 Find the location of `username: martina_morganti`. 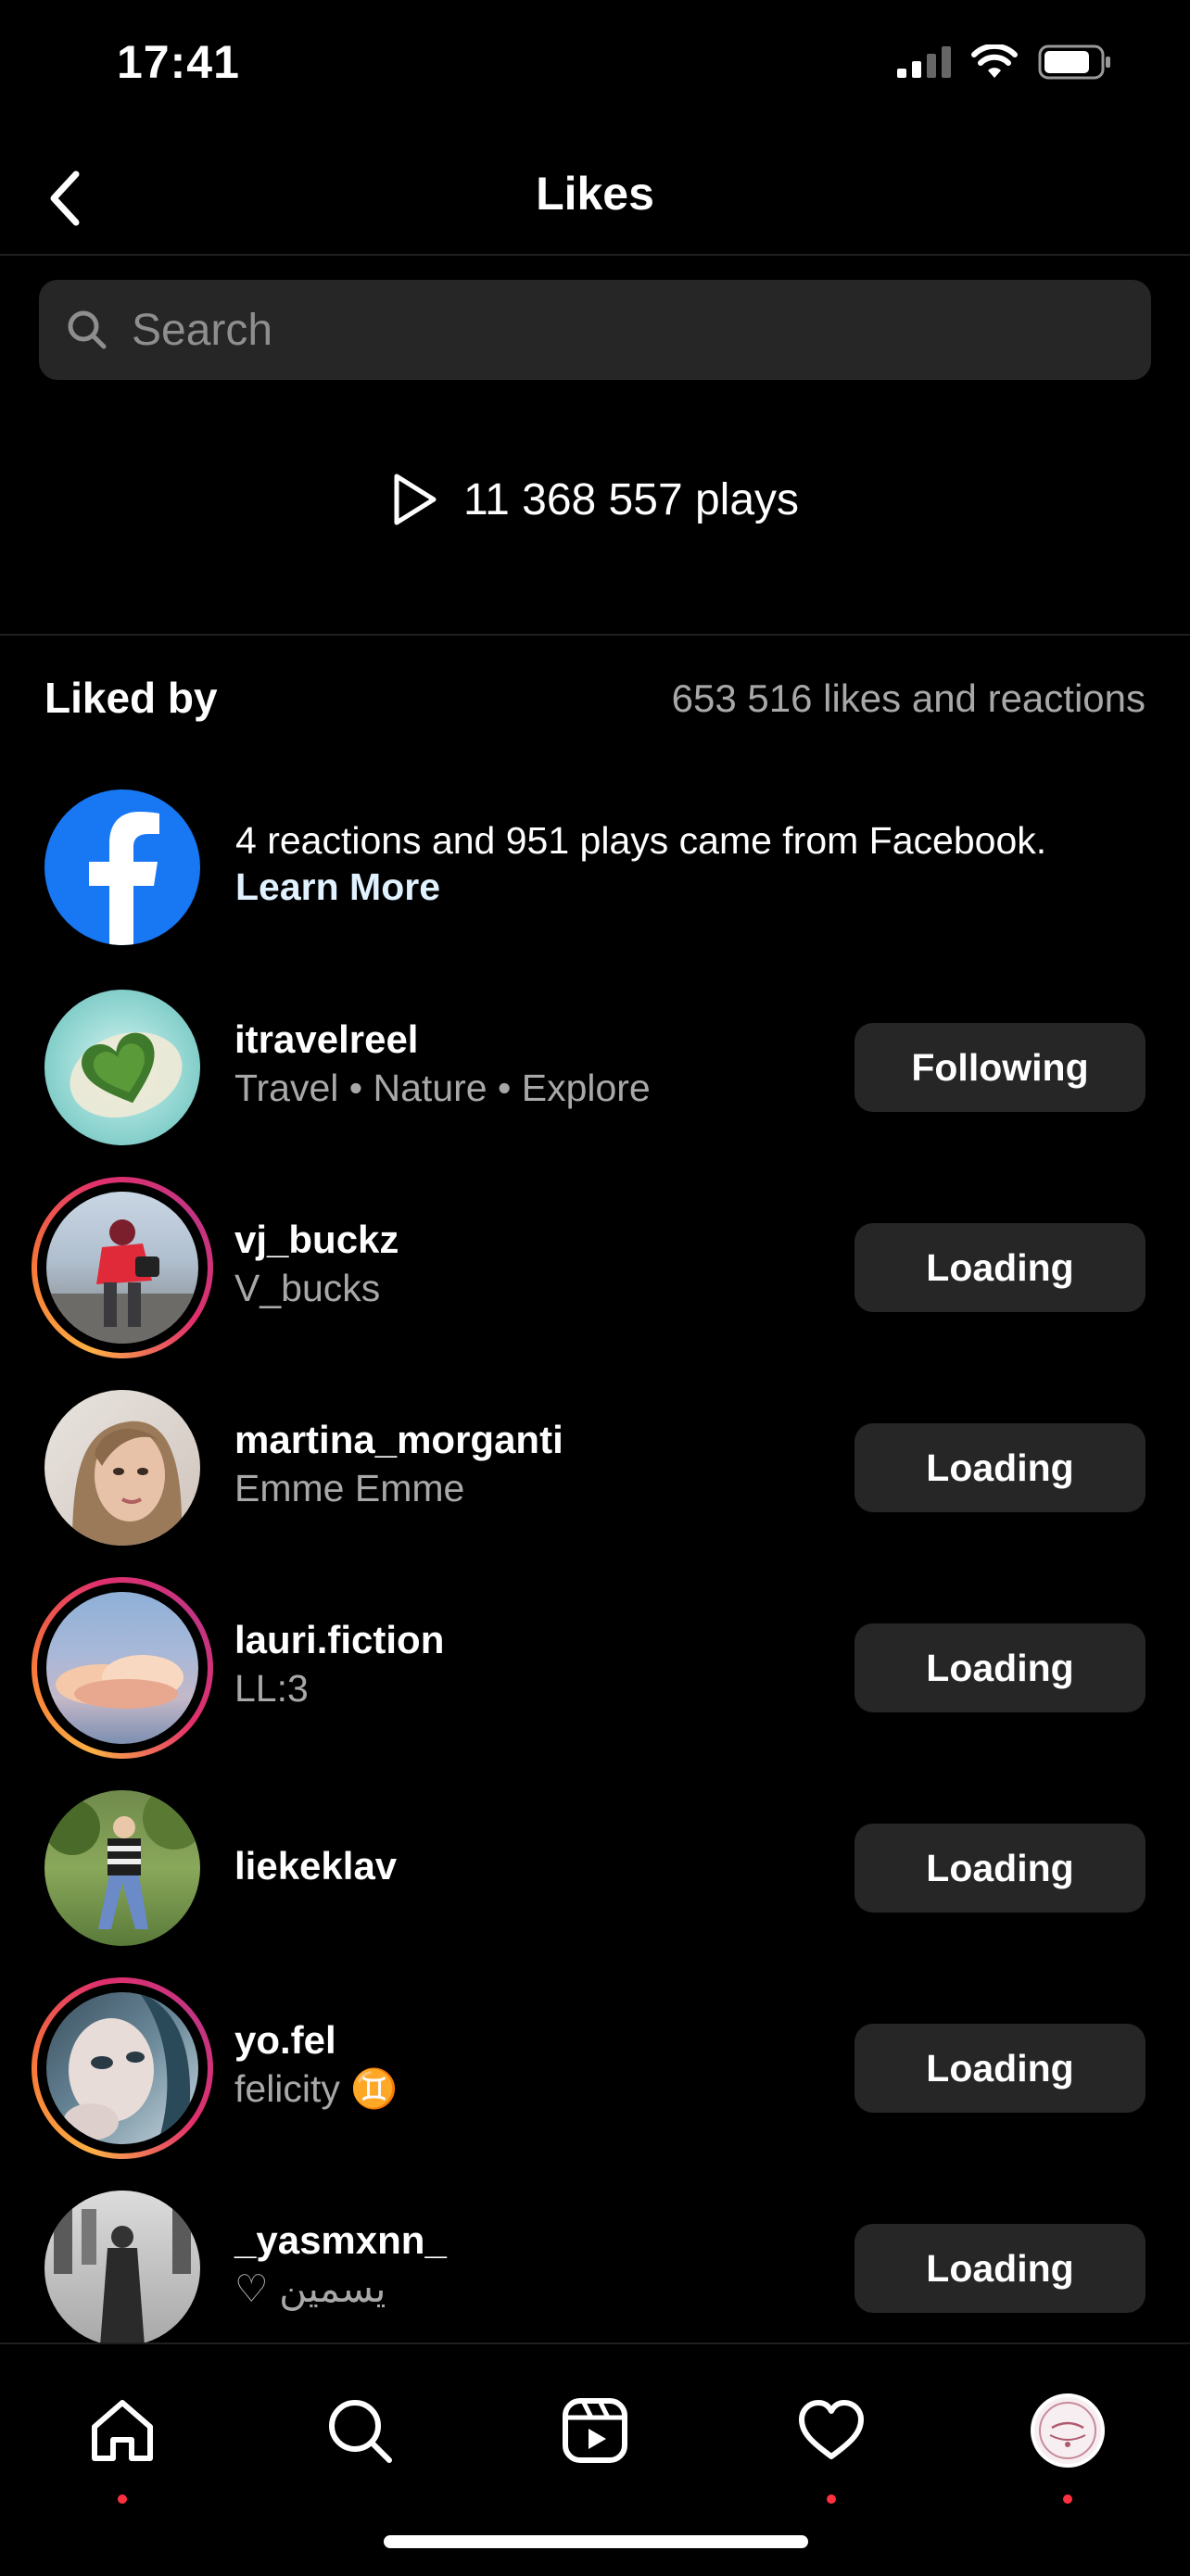

username: martina_morganti is located at coordinates (398, 1440).